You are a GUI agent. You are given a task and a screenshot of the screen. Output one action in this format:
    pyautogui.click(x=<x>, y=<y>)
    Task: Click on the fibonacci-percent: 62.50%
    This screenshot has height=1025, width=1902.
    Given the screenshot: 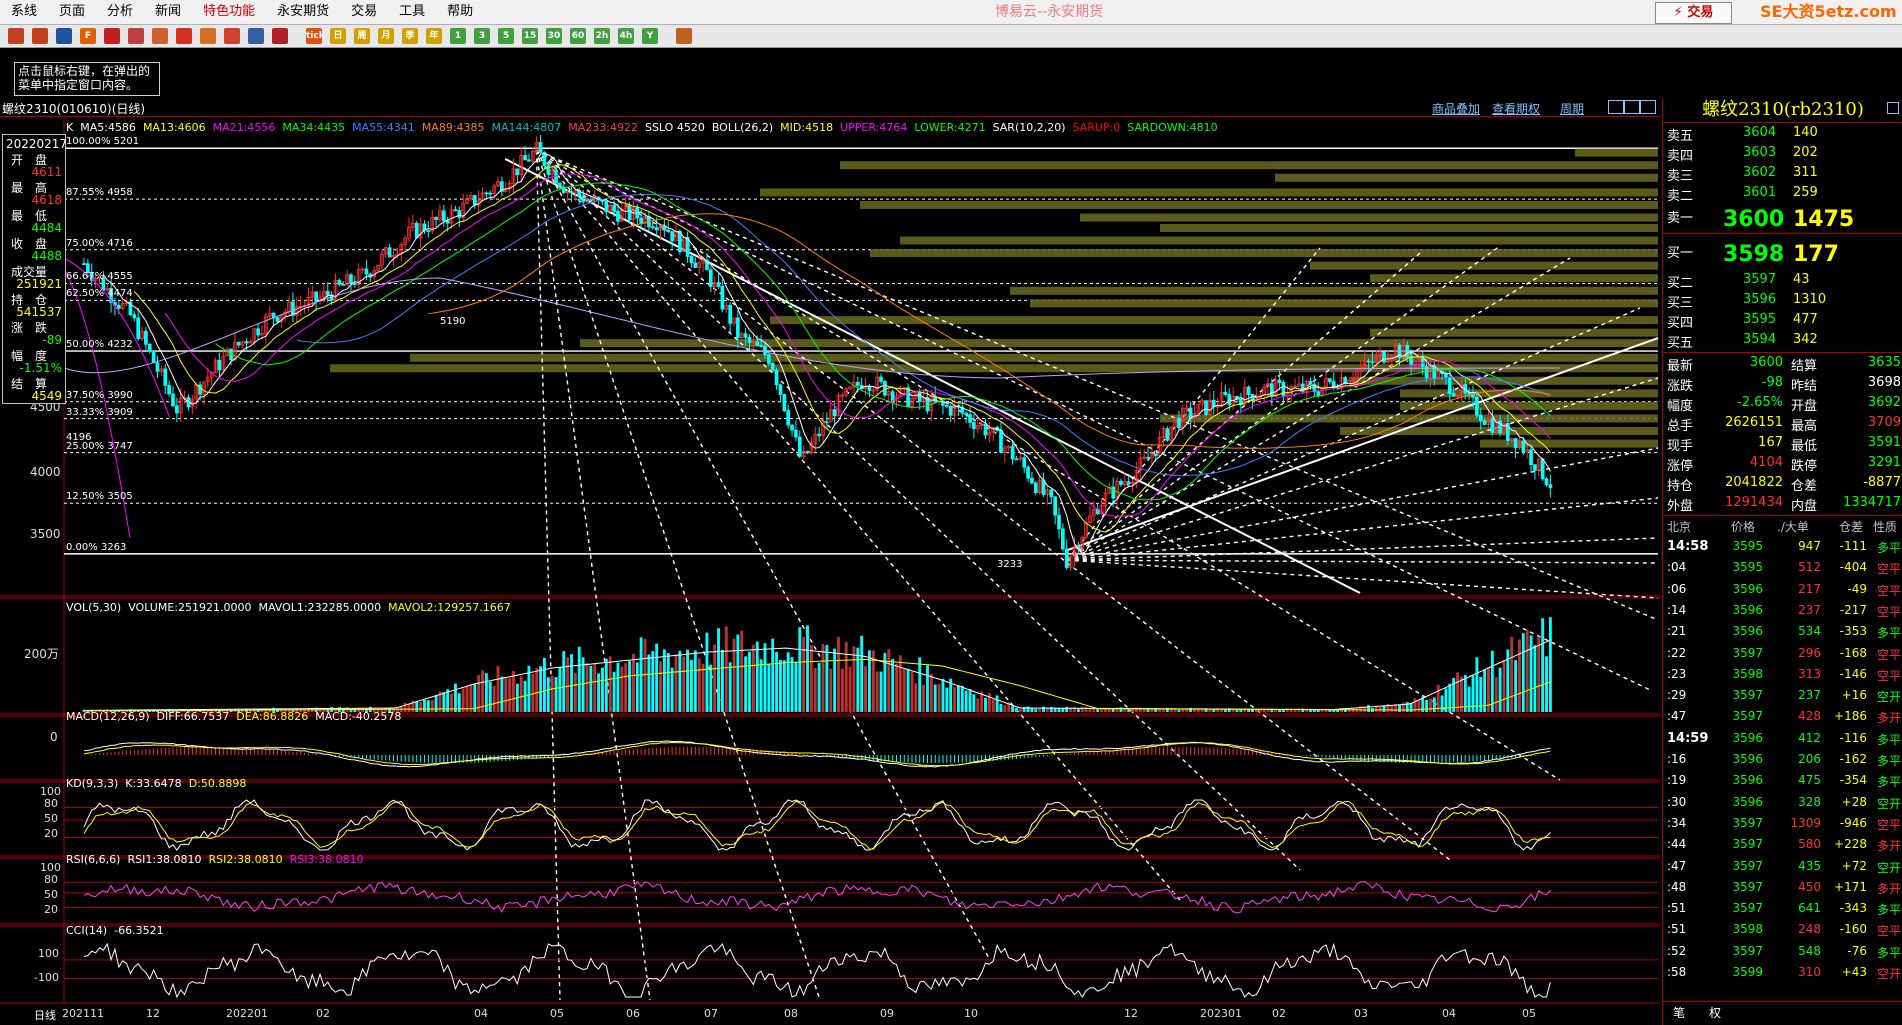 What is the action you would take?
    pyautogui.click(x=85, y=294)
    